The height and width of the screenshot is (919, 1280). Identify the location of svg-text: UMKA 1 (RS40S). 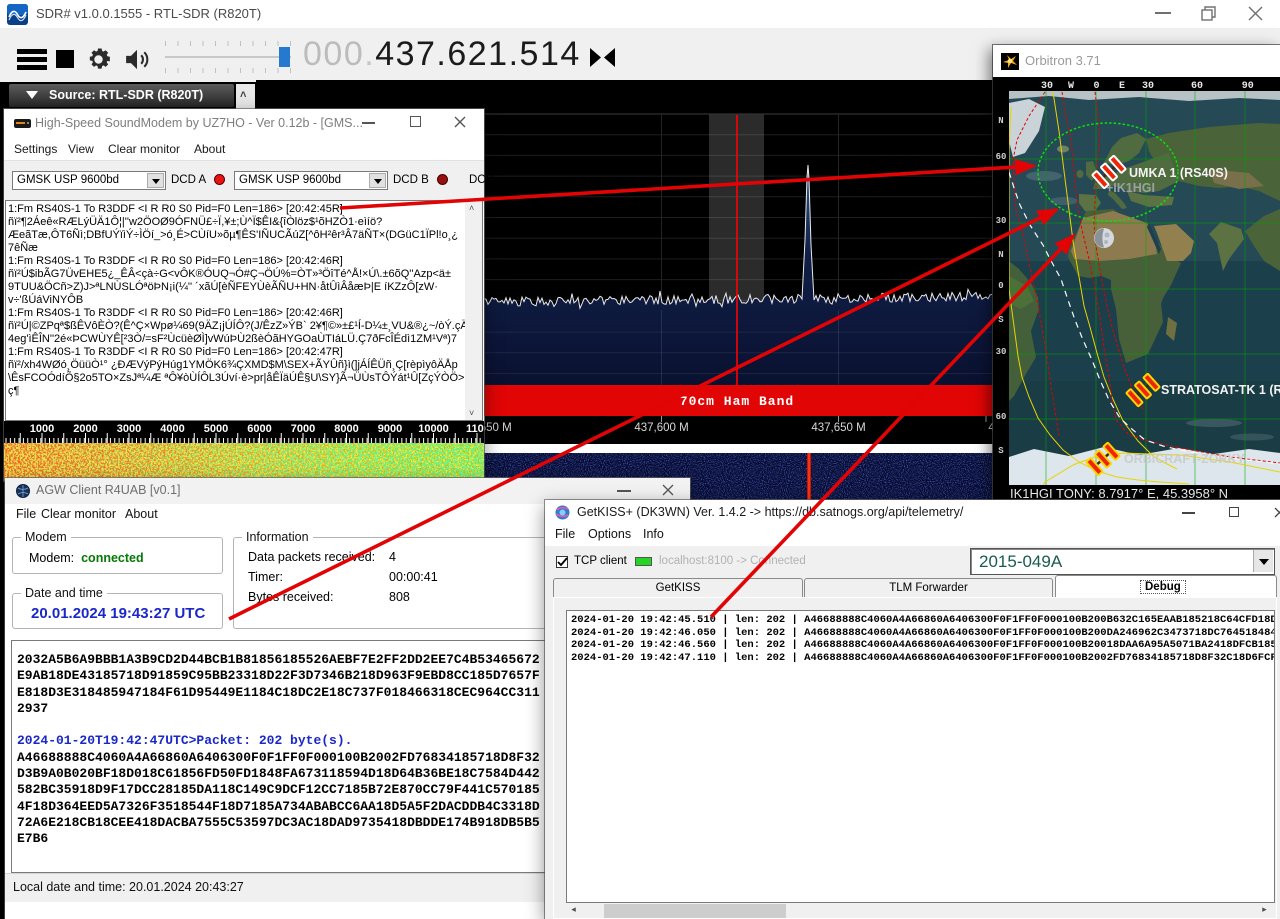
(1178, 173).